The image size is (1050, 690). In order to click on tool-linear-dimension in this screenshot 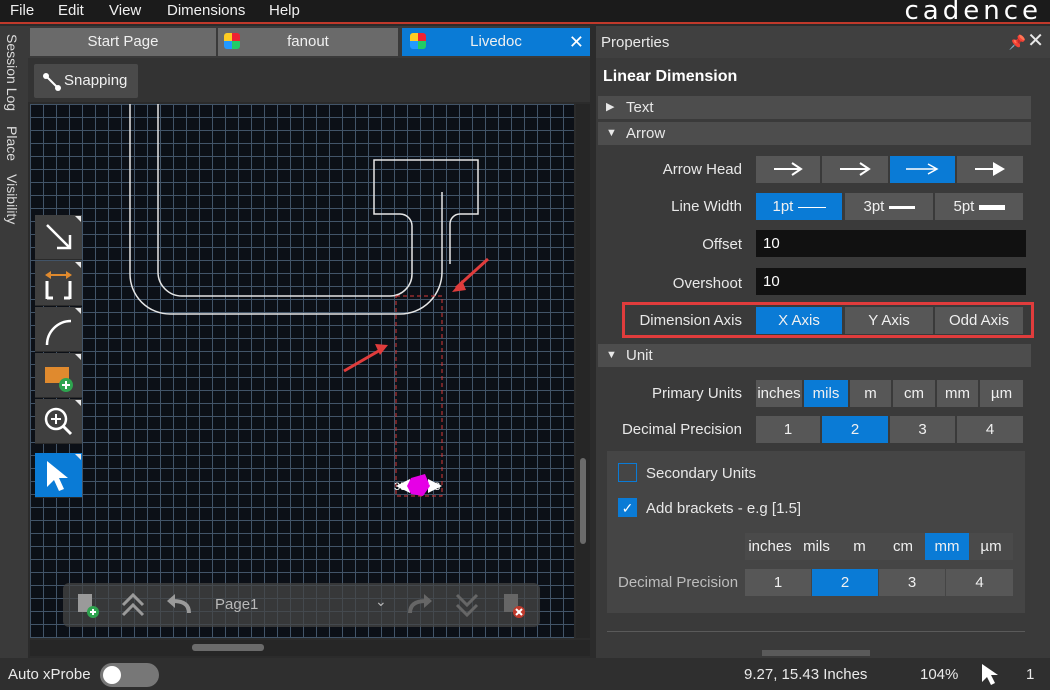, I will do `click(58, 283)`.